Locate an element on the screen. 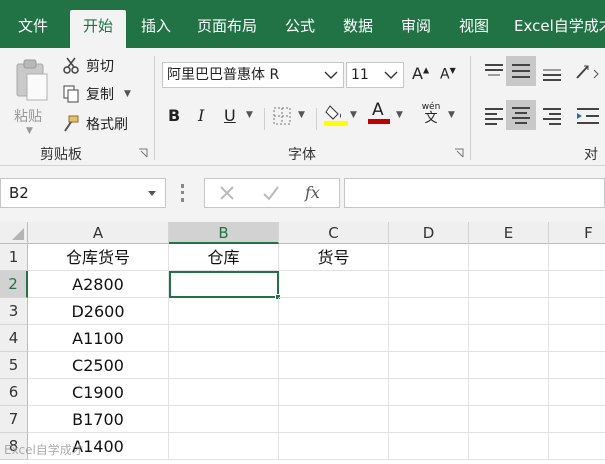 The width and height of the screenshot is (605, 464). cell-c5 is located at coordinates (334, 365).